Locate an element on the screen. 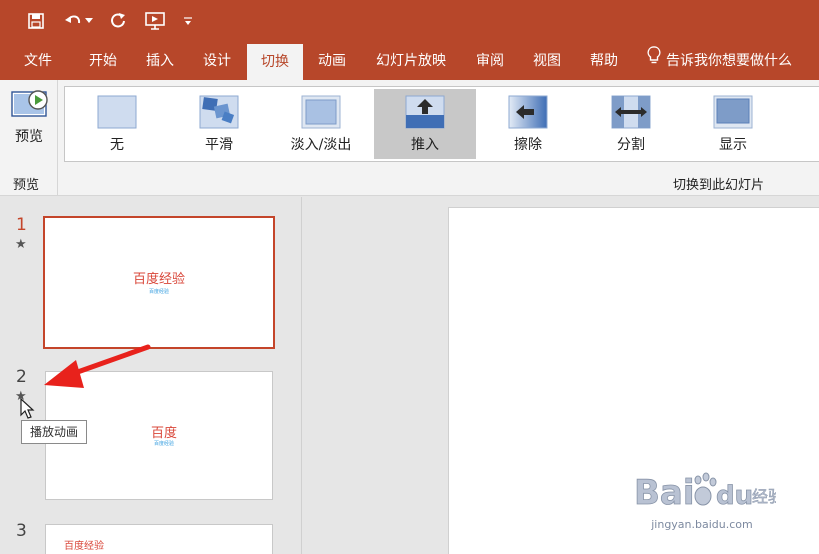  tooltip: 播放动画 is located at coordinates (54, 432).